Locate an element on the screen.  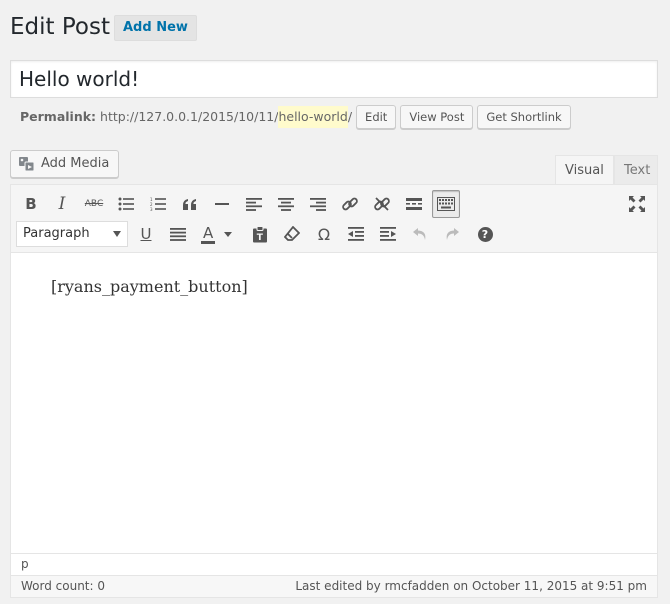
indent-icon is located at coordinates (388, 234).